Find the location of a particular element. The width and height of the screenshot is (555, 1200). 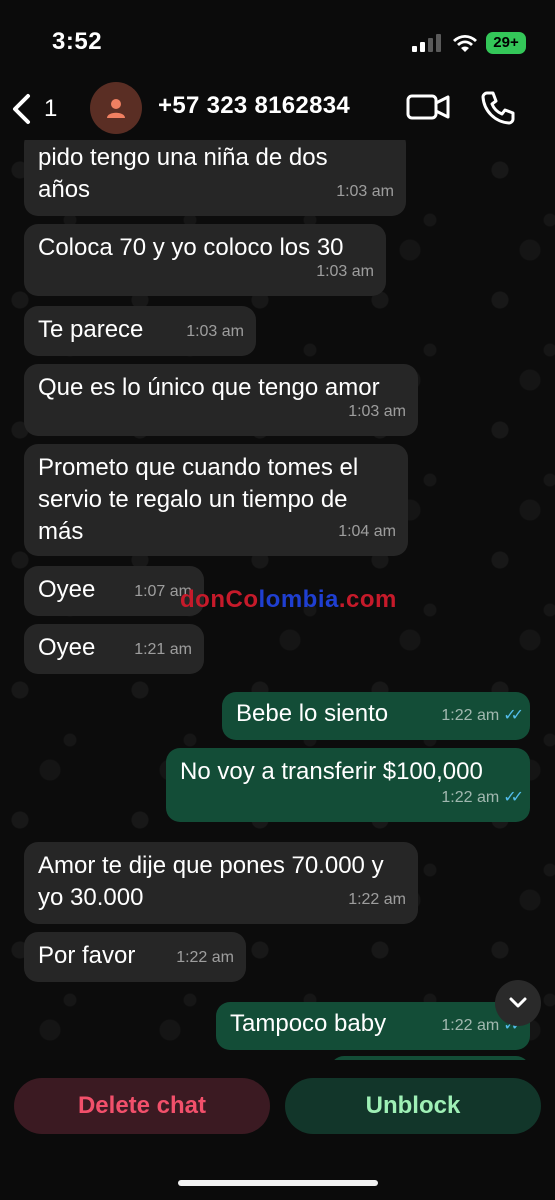

message-time: 1:21 am is located at coordinates (163, 649).